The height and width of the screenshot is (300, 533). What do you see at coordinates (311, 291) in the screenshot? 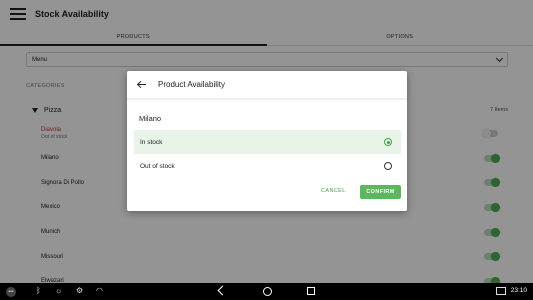
I see `nav-recents-icon` at bounding box center [311, 291].